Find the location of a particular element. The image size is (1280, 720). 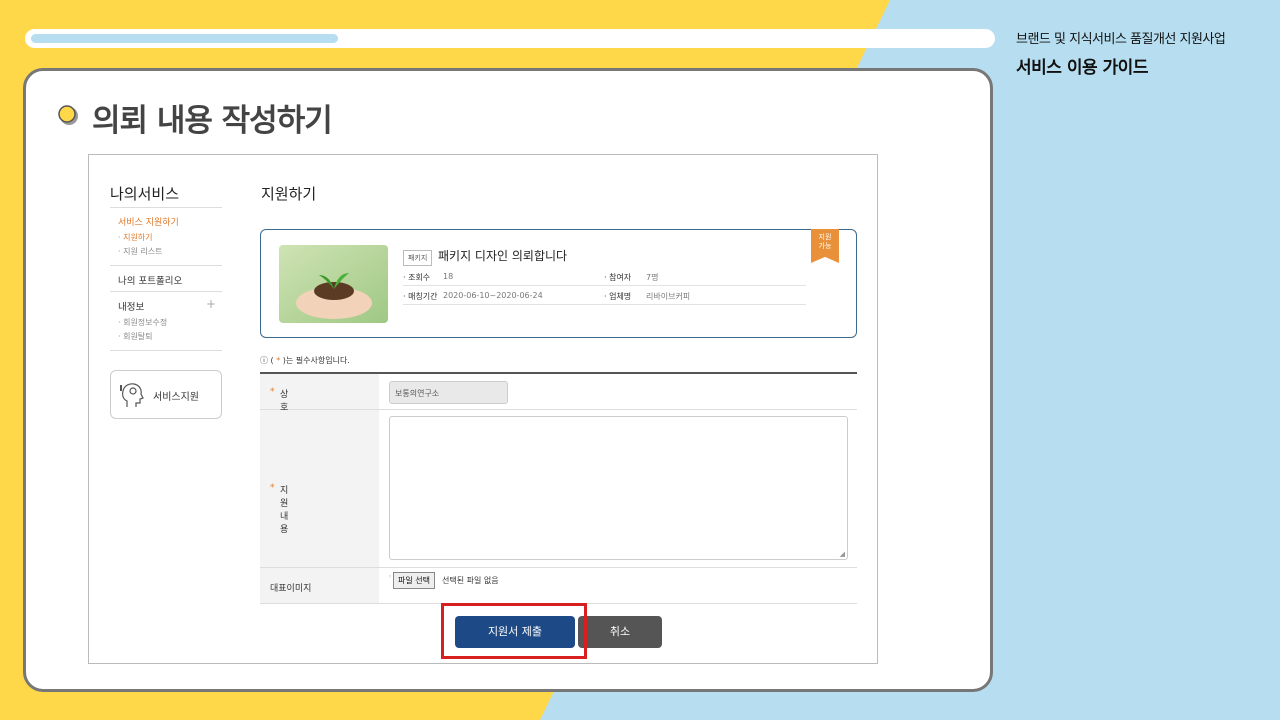

status-ribbon-line1: 지원 is located at coordinates (825, 237).